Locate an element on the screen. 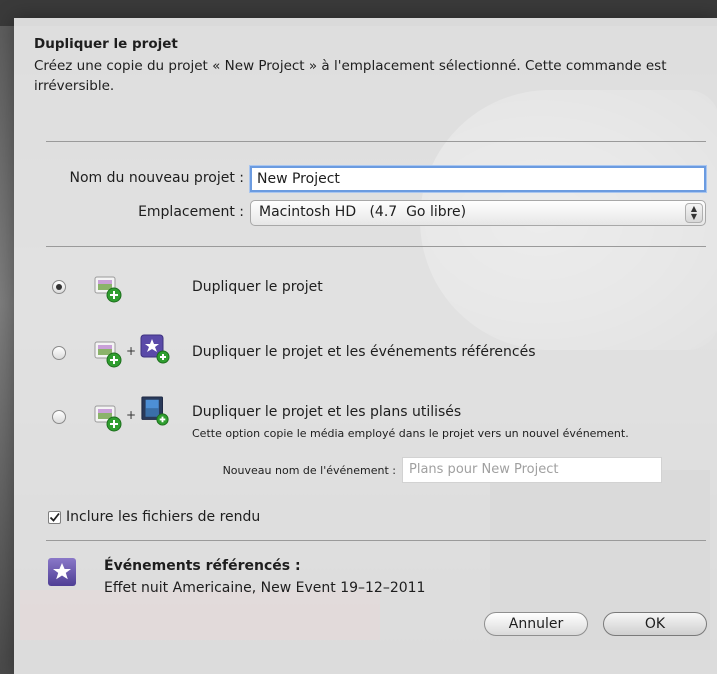 The height and width of the screenshot is (674, 717). star-icon is located at coordinates (62, 571).